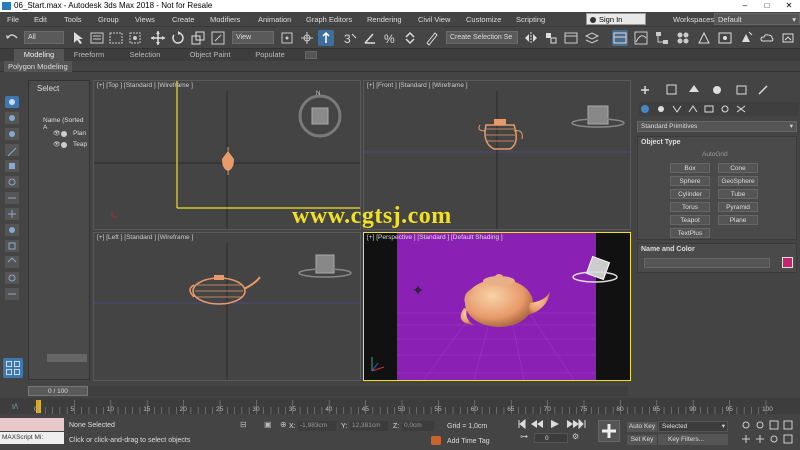  I want to click on object-color-swatch, so click(787, 262).